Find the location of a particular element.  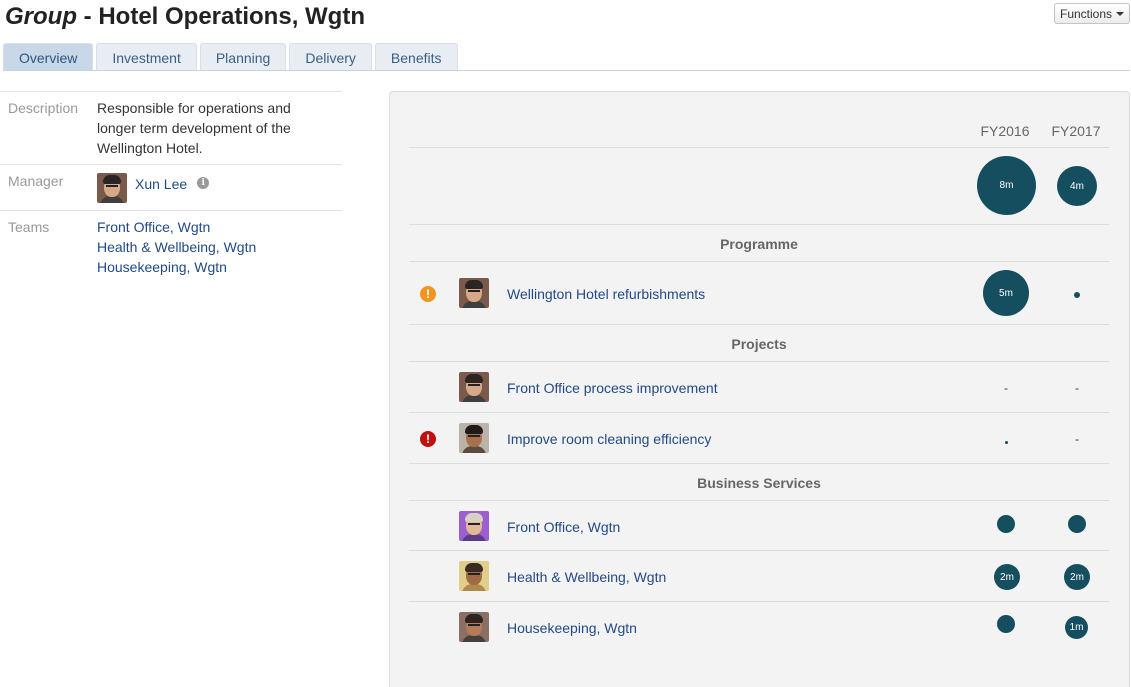

page-title: Group - Hotel Operations, Wgtn is located at coordinates (185, 17).